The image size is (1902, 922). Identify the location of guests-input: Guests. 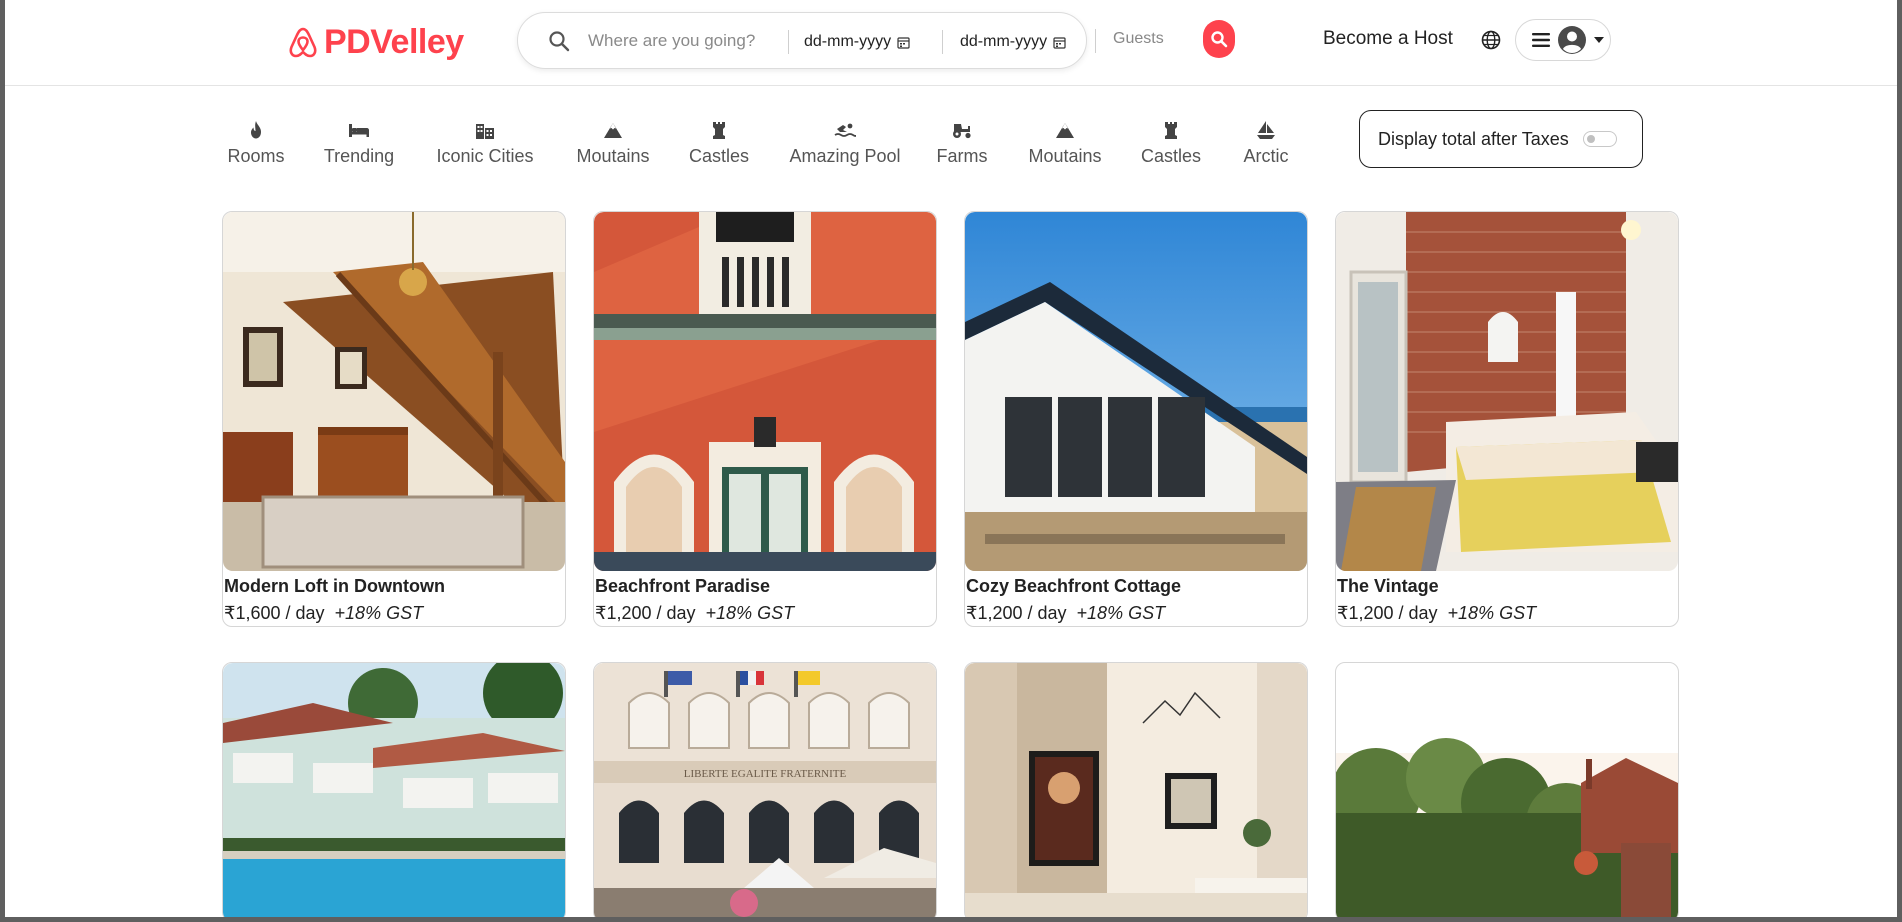
(1138, 39).